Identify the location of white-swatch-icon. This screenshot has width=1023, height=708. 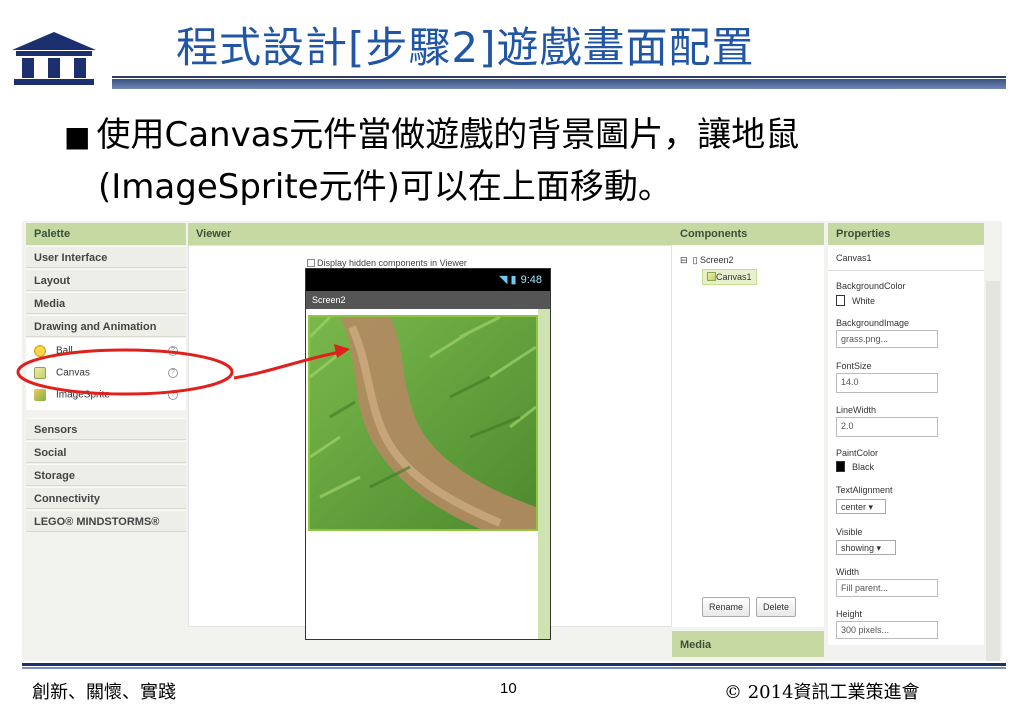
(840, 300).